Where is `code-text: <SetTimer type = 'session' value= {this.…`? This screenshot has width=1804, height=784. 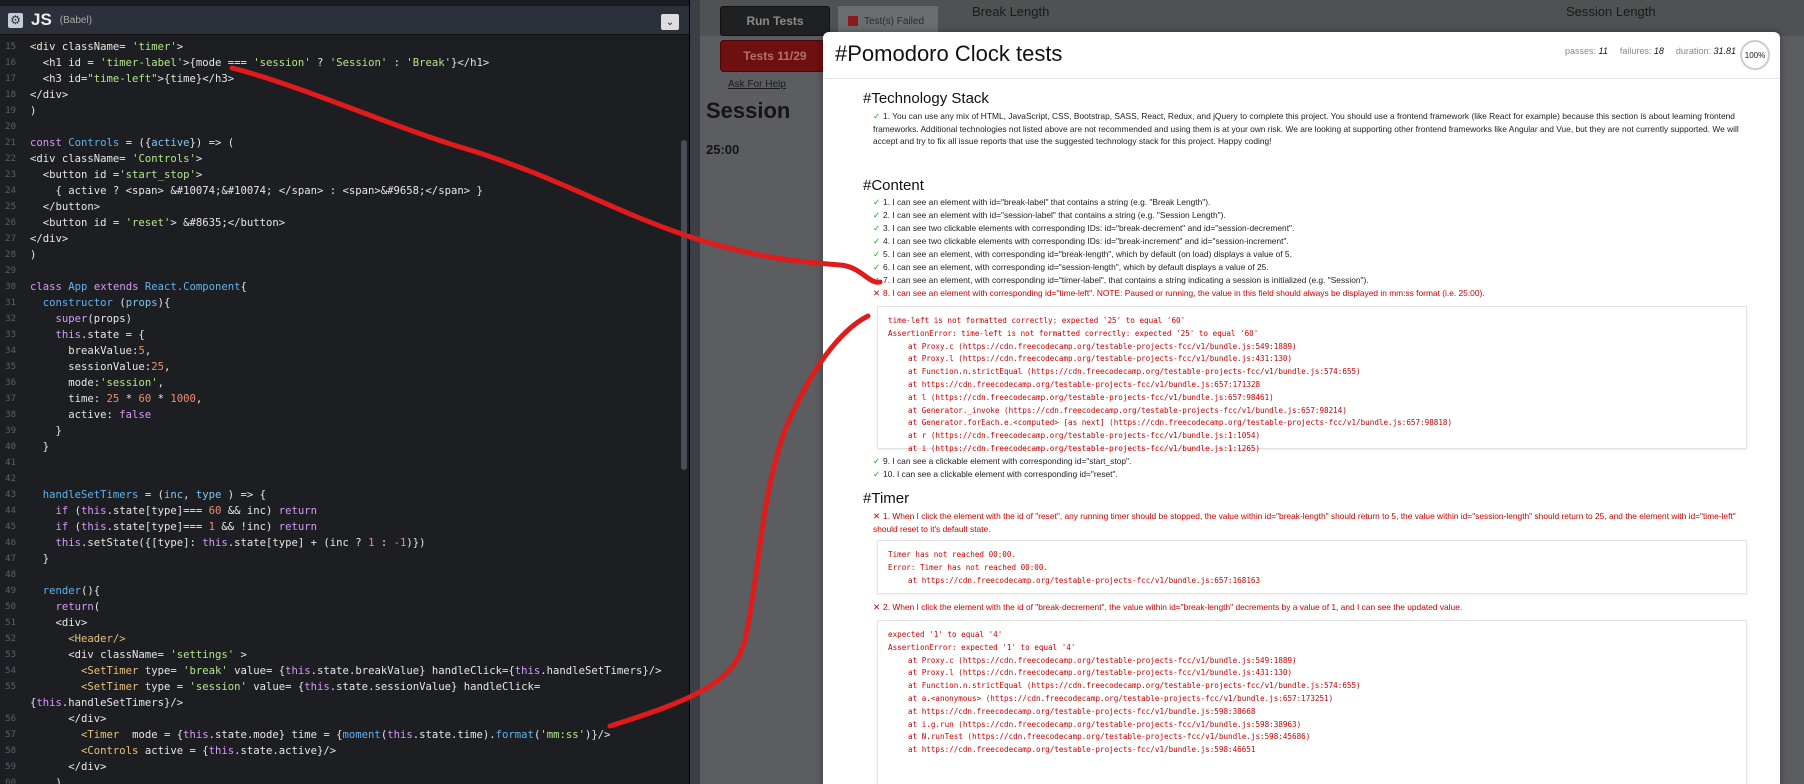 code-text: <SetTimer type = 'session' value= {this.… is located at coordinates (311, 687).